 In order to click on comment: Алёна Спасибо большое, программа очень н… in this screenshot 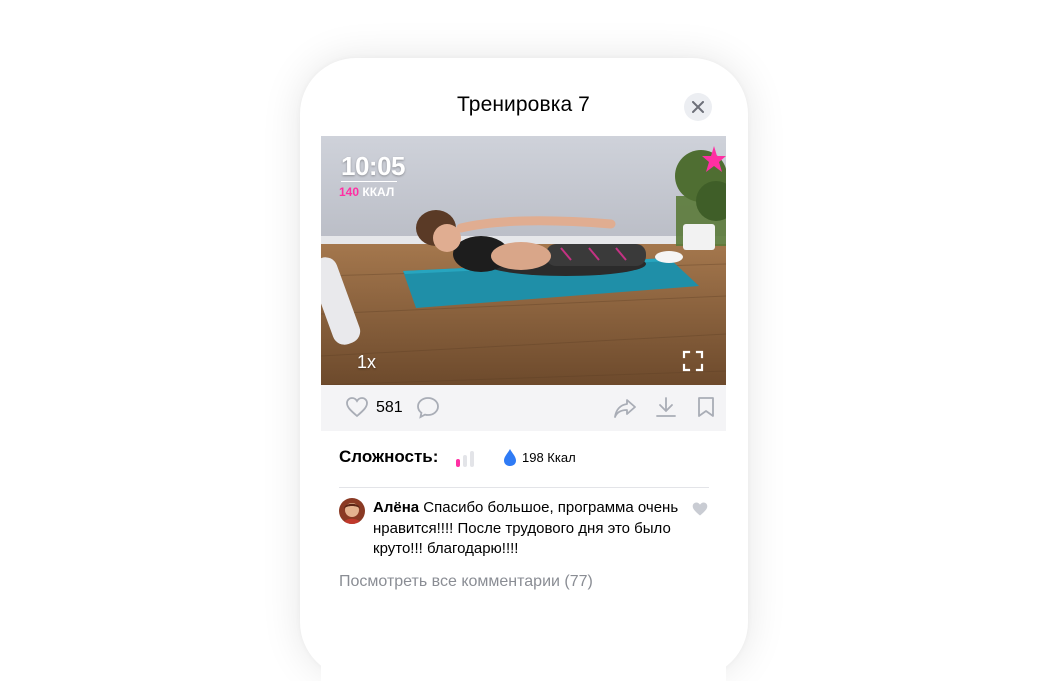, I will do `click(528, 529)`.